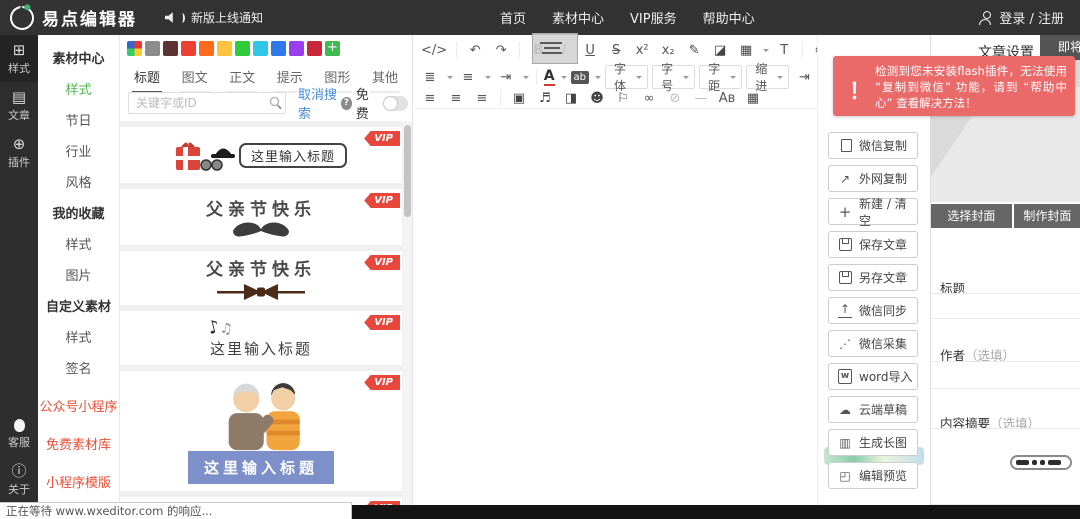  What do you see at coordinates (753, 98) in the screenshot?
I see `insert-table-icon: ▦` at bounding box center [753, 98].